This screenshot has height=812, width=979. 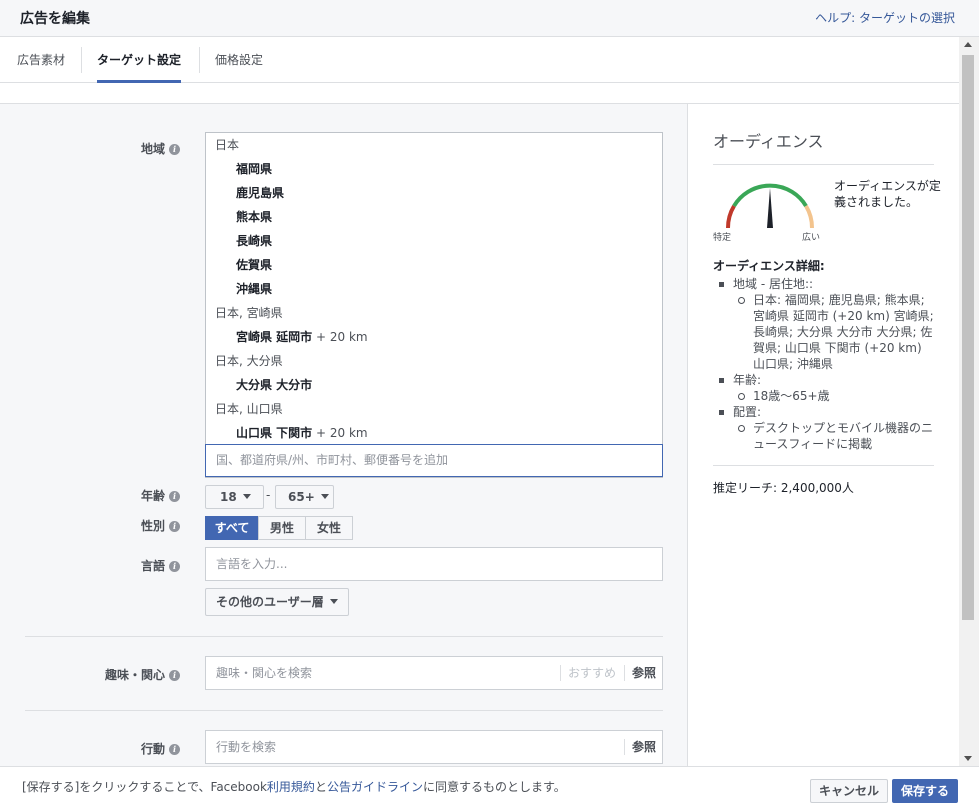 What do you see at coordinates (139, 60) in the screenshot?
I see `tab-targeting: ターゲット設定` at bounding box center [139, 60].